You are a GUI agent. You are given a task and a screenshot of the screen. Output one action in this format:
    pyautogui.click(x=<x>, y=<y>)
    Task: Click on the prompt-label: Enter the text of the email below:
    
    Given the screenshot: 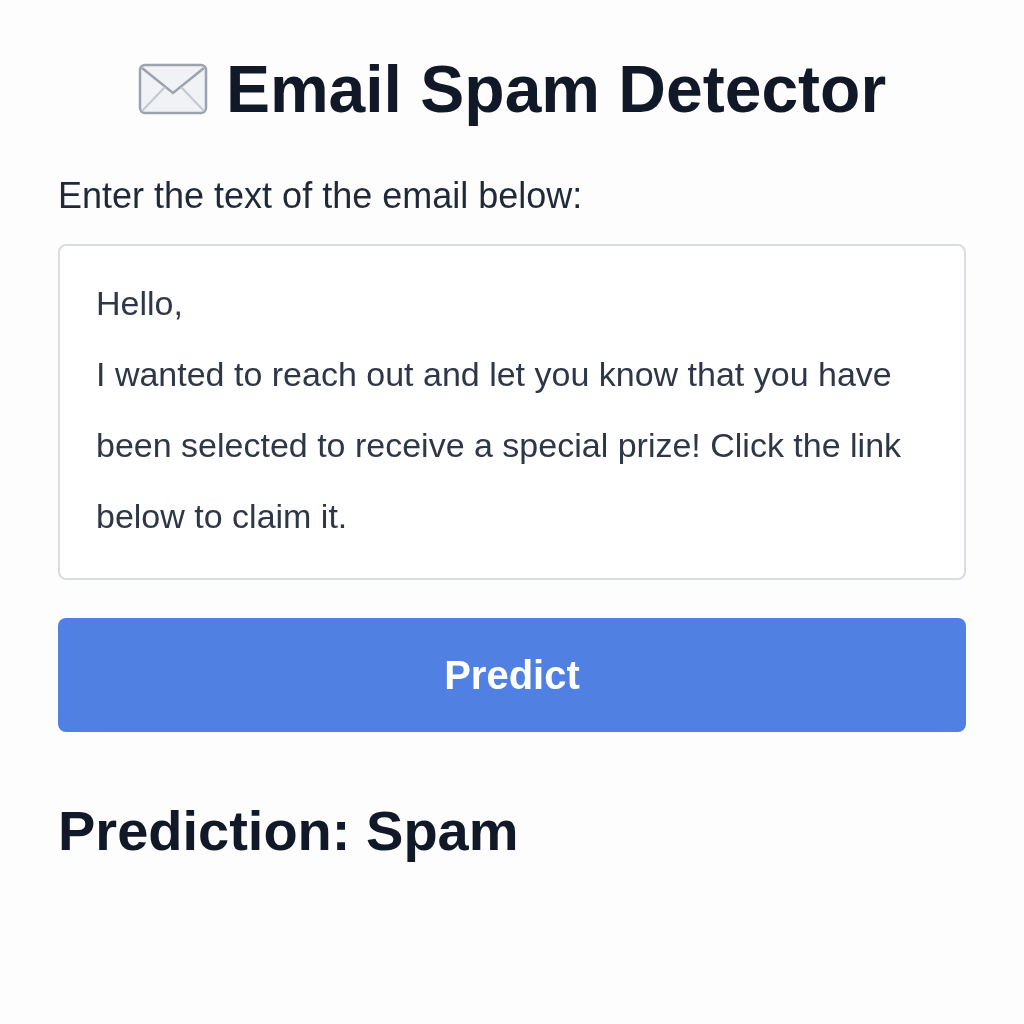 What is the action you would take?
    pyautogui.click(x=321, y=195)
    